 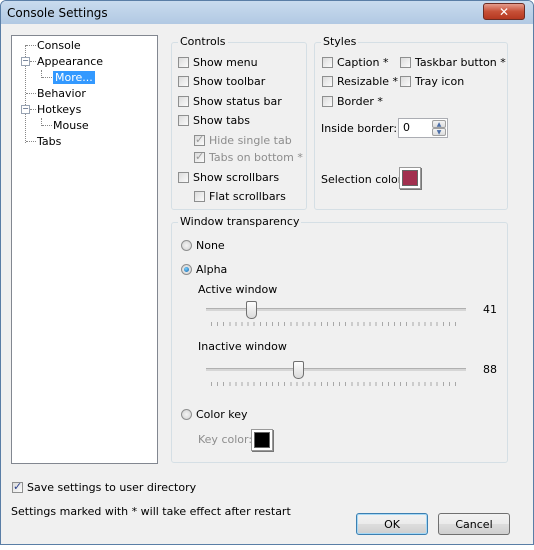 I want to click on checkbox-label: Tabs on bottom *, so click(x=256, y=157).